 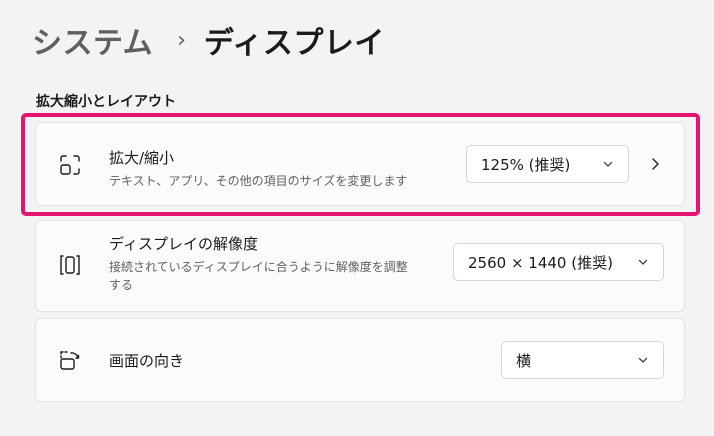 I want to click on breadcrumb-system-link: システム, so click(x=92, y=40).